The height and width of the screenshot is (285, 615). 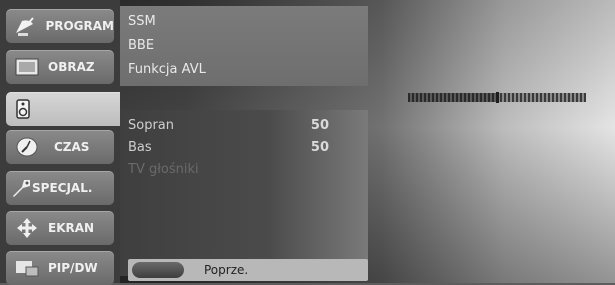 I want to click on level-slider, so click(x=497, y=97).